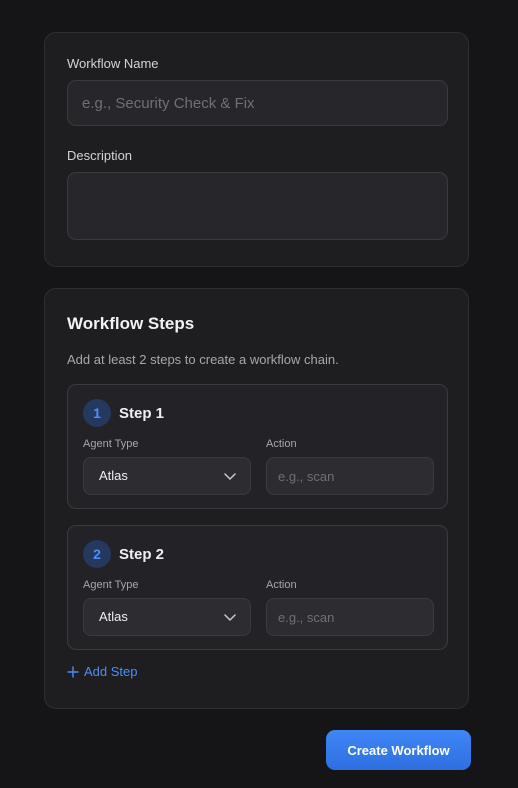 Image resolution: width=518 pixels, height=788 pixels. I want to click on description-label: Description, so click(100, 155).